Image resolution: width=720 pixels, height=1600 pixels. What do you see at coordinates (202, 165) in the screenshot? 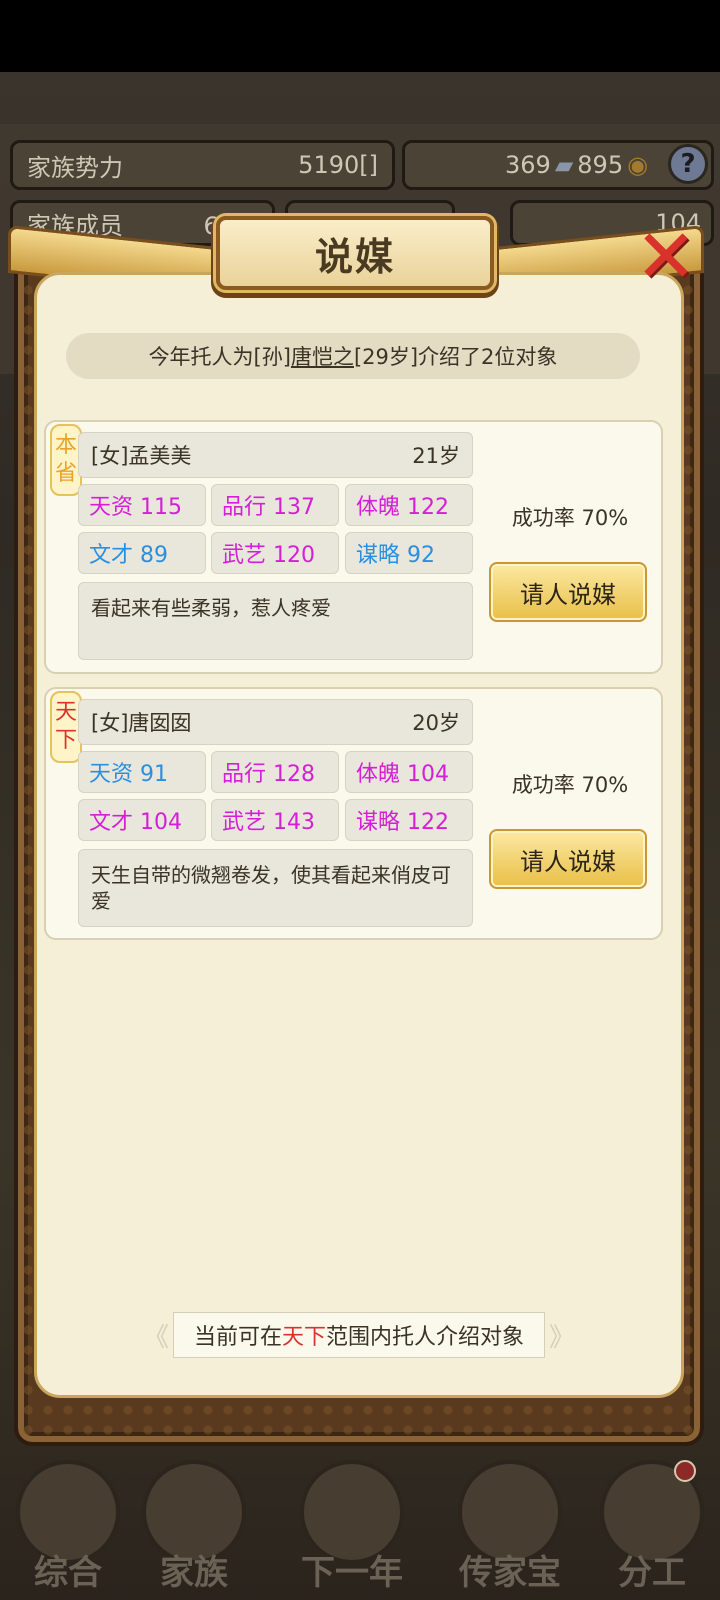
I see `family-power-panel: 家族势力 5190[]` at bounding box center [202, 165].